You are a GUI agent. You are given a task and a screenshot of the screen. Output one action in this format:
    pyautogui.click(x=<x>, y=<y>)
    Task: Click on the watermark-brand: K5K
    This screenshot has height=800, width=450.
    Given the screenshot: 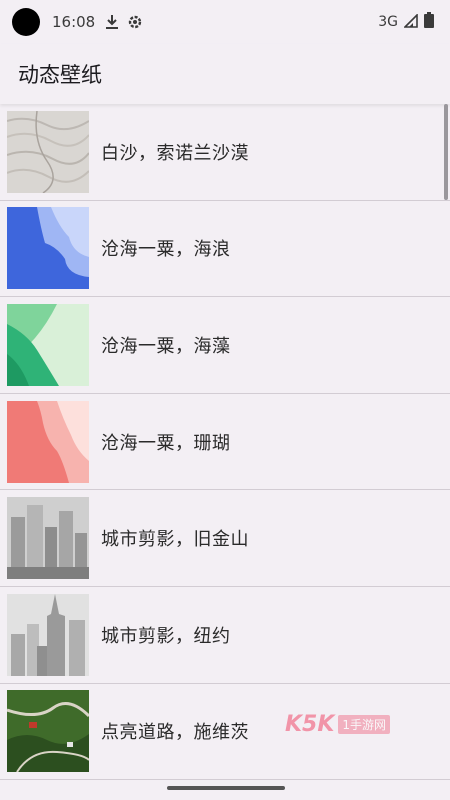 What is the action you would take?
    pyautogui.click(x=310, y=724)
    